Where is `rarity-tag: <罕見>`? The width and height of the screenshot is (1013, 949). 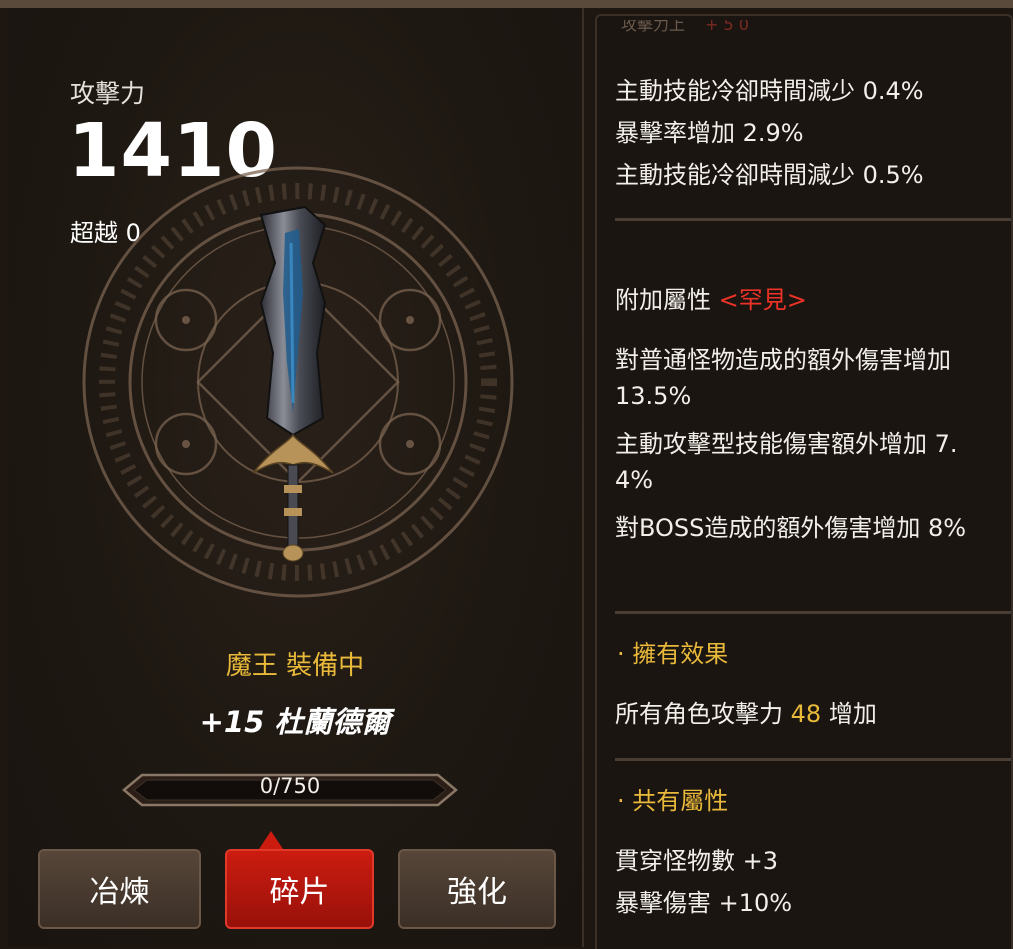
rarity-tag: <罕見> is located at coordinates (762, 300).